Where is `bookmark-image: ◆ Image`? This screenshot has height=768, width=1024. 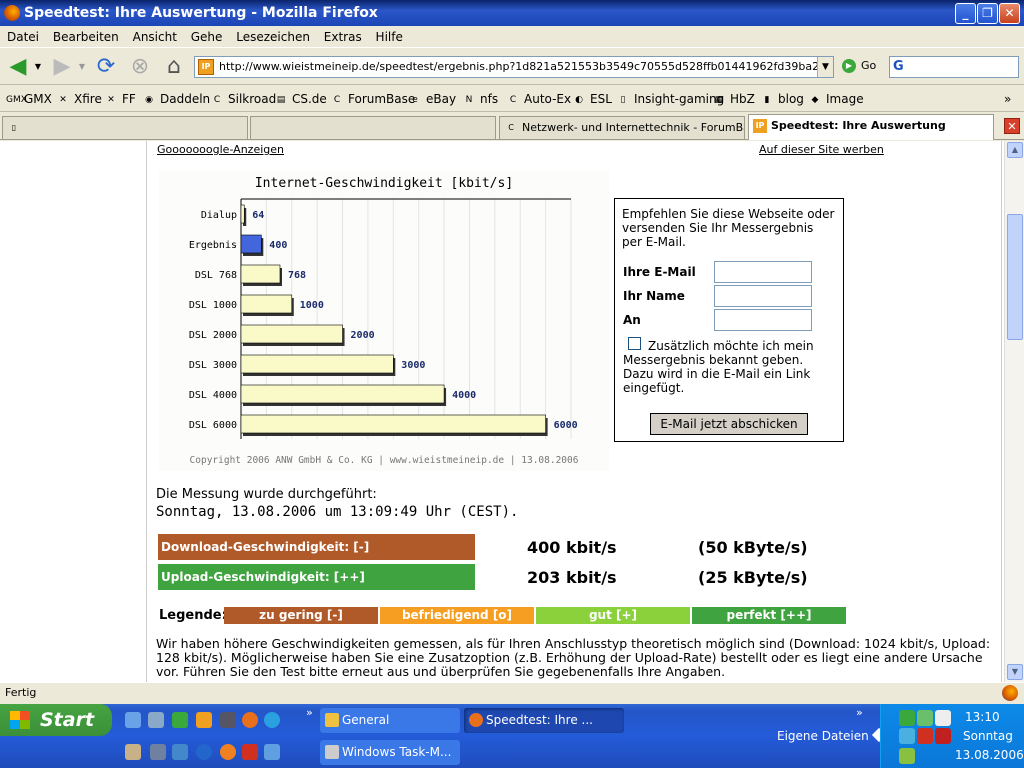 bookmark-image: ◆ Image is located at coordinates (836, 99).